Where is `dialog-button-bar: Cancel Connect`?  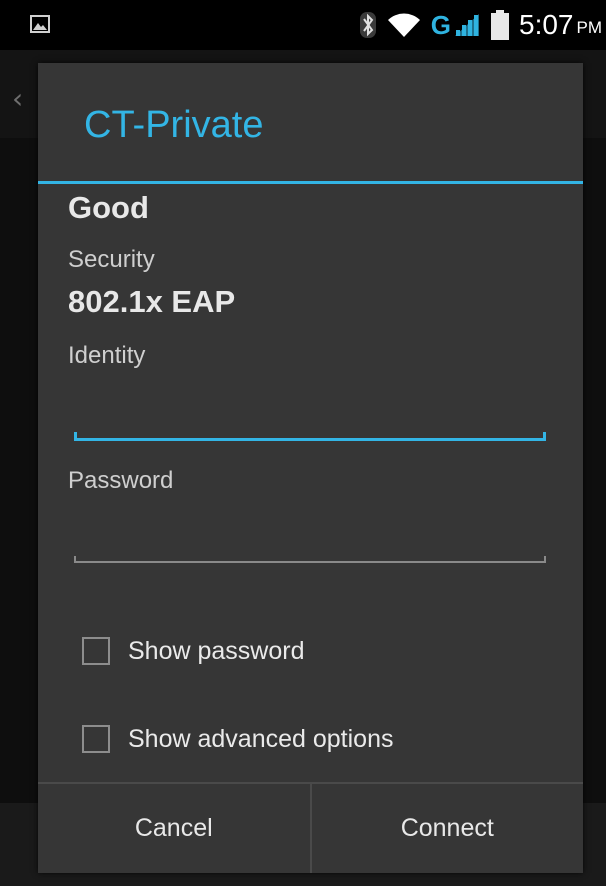
dialog-button-bar: Cancel Connect is located at coordinates (310, 827).